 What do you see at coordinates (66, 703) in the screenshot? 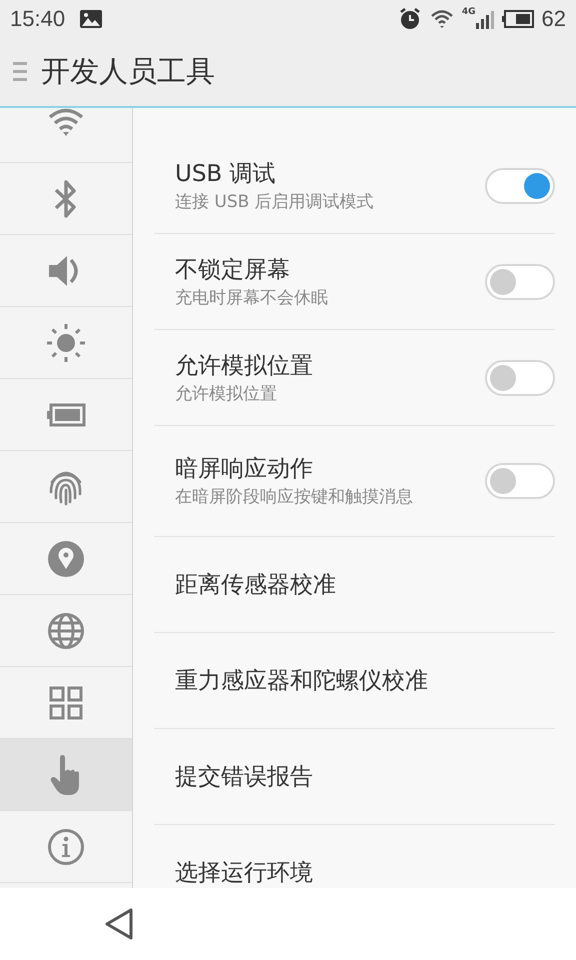
I see `grid-icon` at bounding box center [66, 703].